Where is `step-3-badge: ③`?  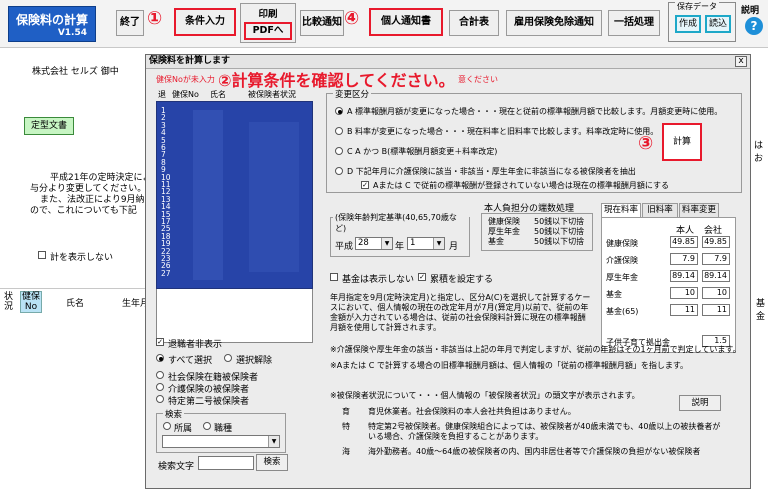
step-3-badge: ③ is located at coordinates (646, 143).